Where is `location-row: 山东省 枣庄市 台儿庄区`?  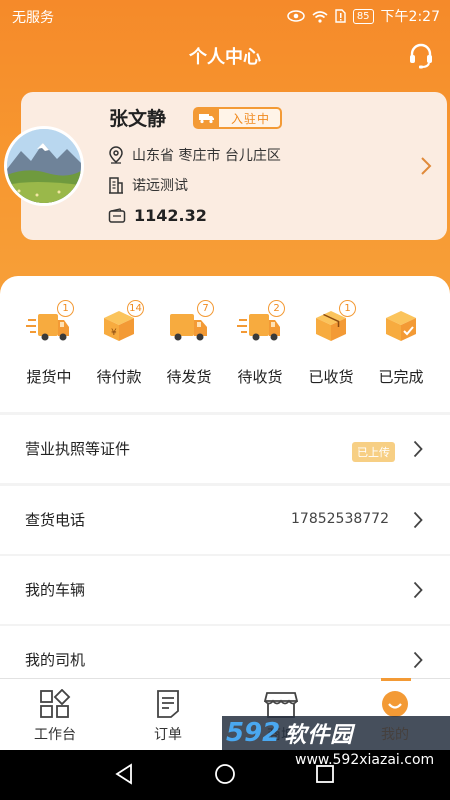 location-row: 山东省 枣庄市 台儿庄区 is located at coordinates (194, 155).